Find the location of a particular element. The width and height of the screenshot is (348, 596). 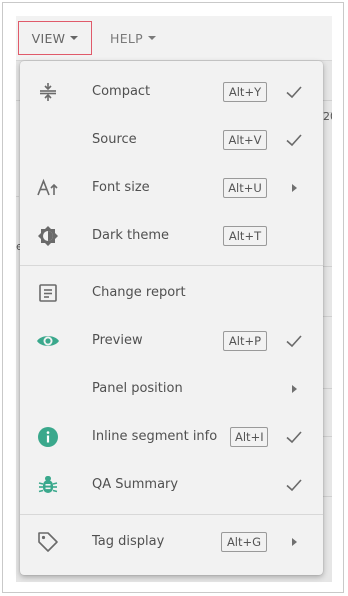

menu-bar: VIEW HELP is located at coordinates (174, 38).